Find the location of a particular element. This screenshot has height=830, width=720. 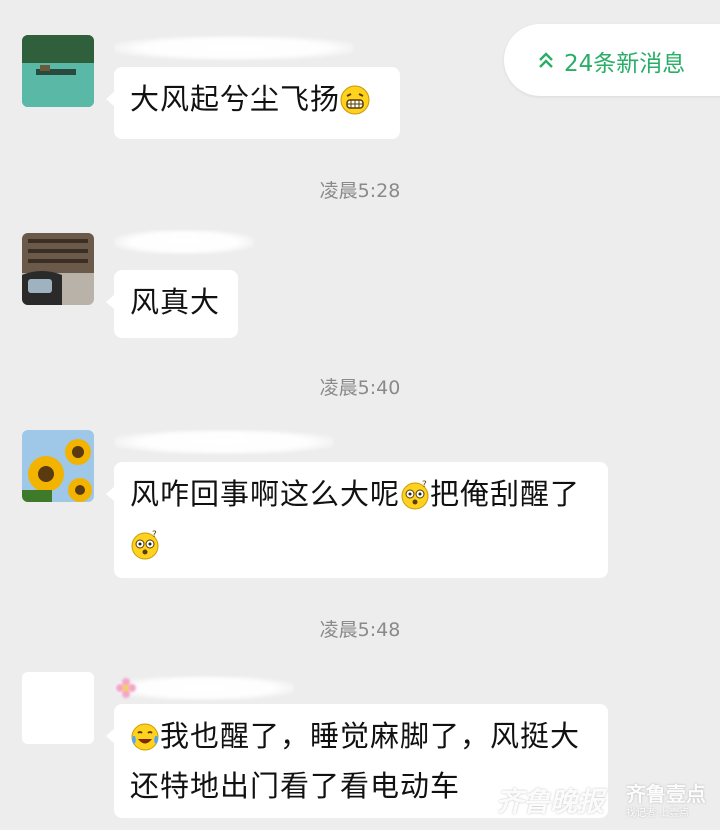

landscape-avatar-icon is located at coordinates (58, 71).